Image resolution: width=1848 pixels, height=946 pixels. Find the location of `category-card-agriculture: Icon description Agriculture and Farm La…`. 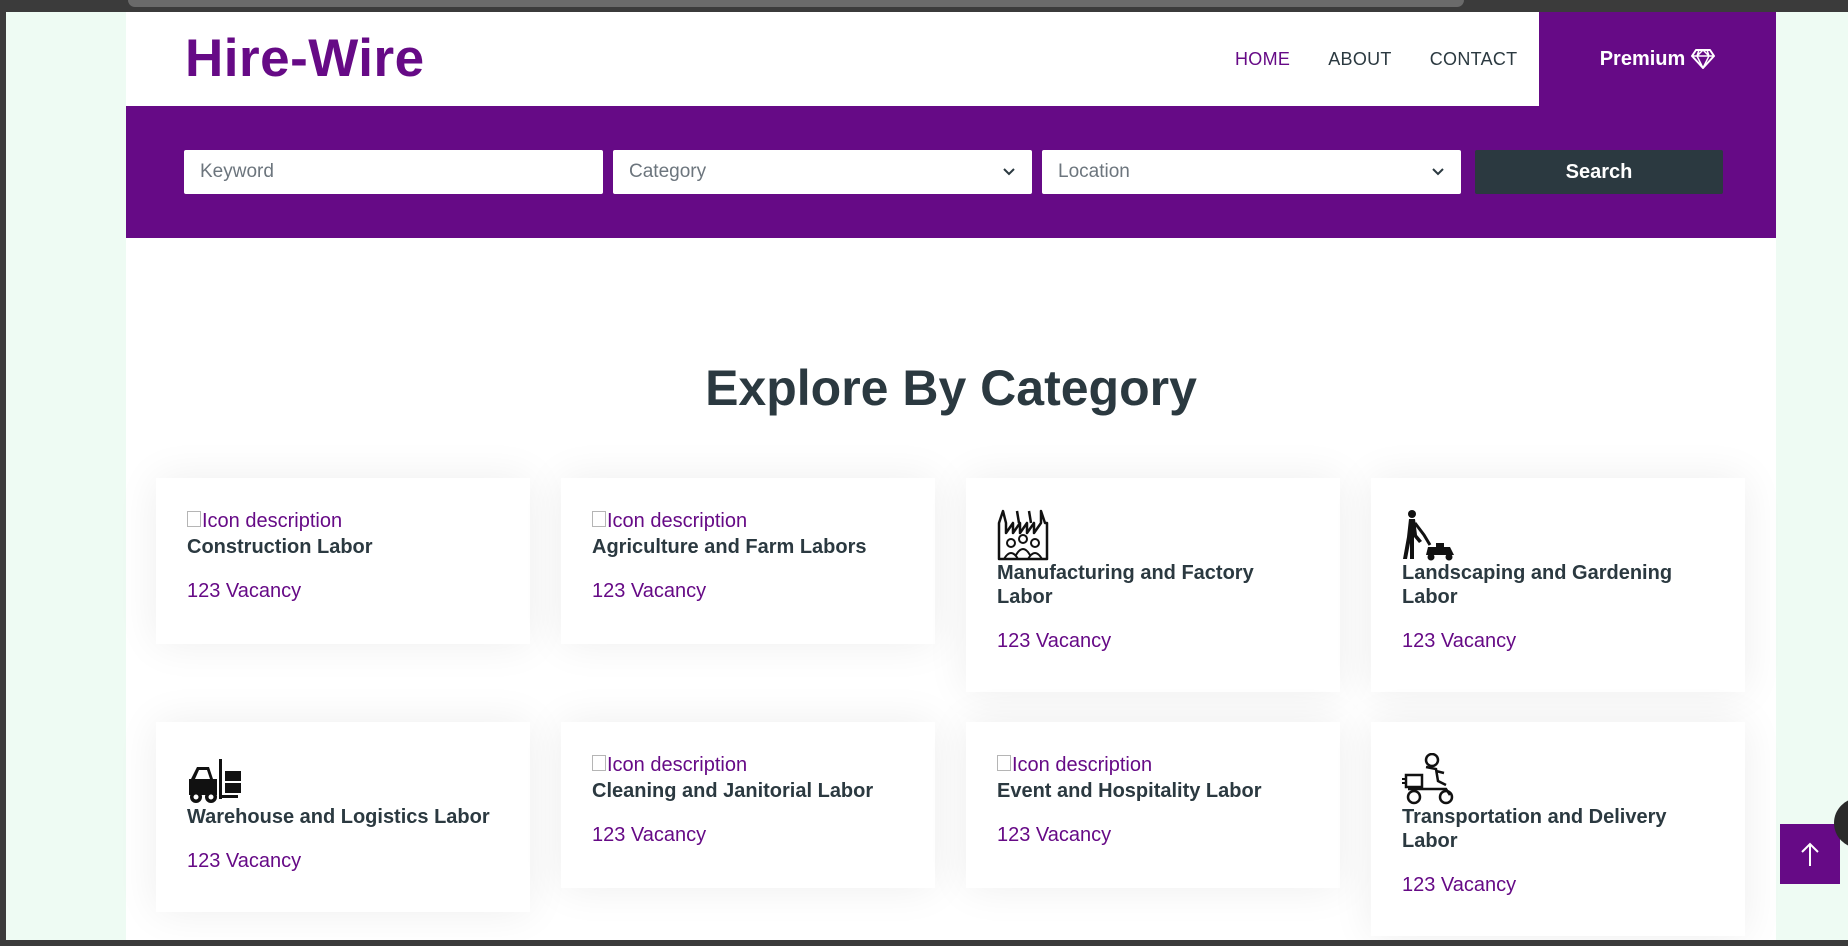

category-card-agriculture: Icon description Agriculture and Farm La… is located at coordinates (748, 561).